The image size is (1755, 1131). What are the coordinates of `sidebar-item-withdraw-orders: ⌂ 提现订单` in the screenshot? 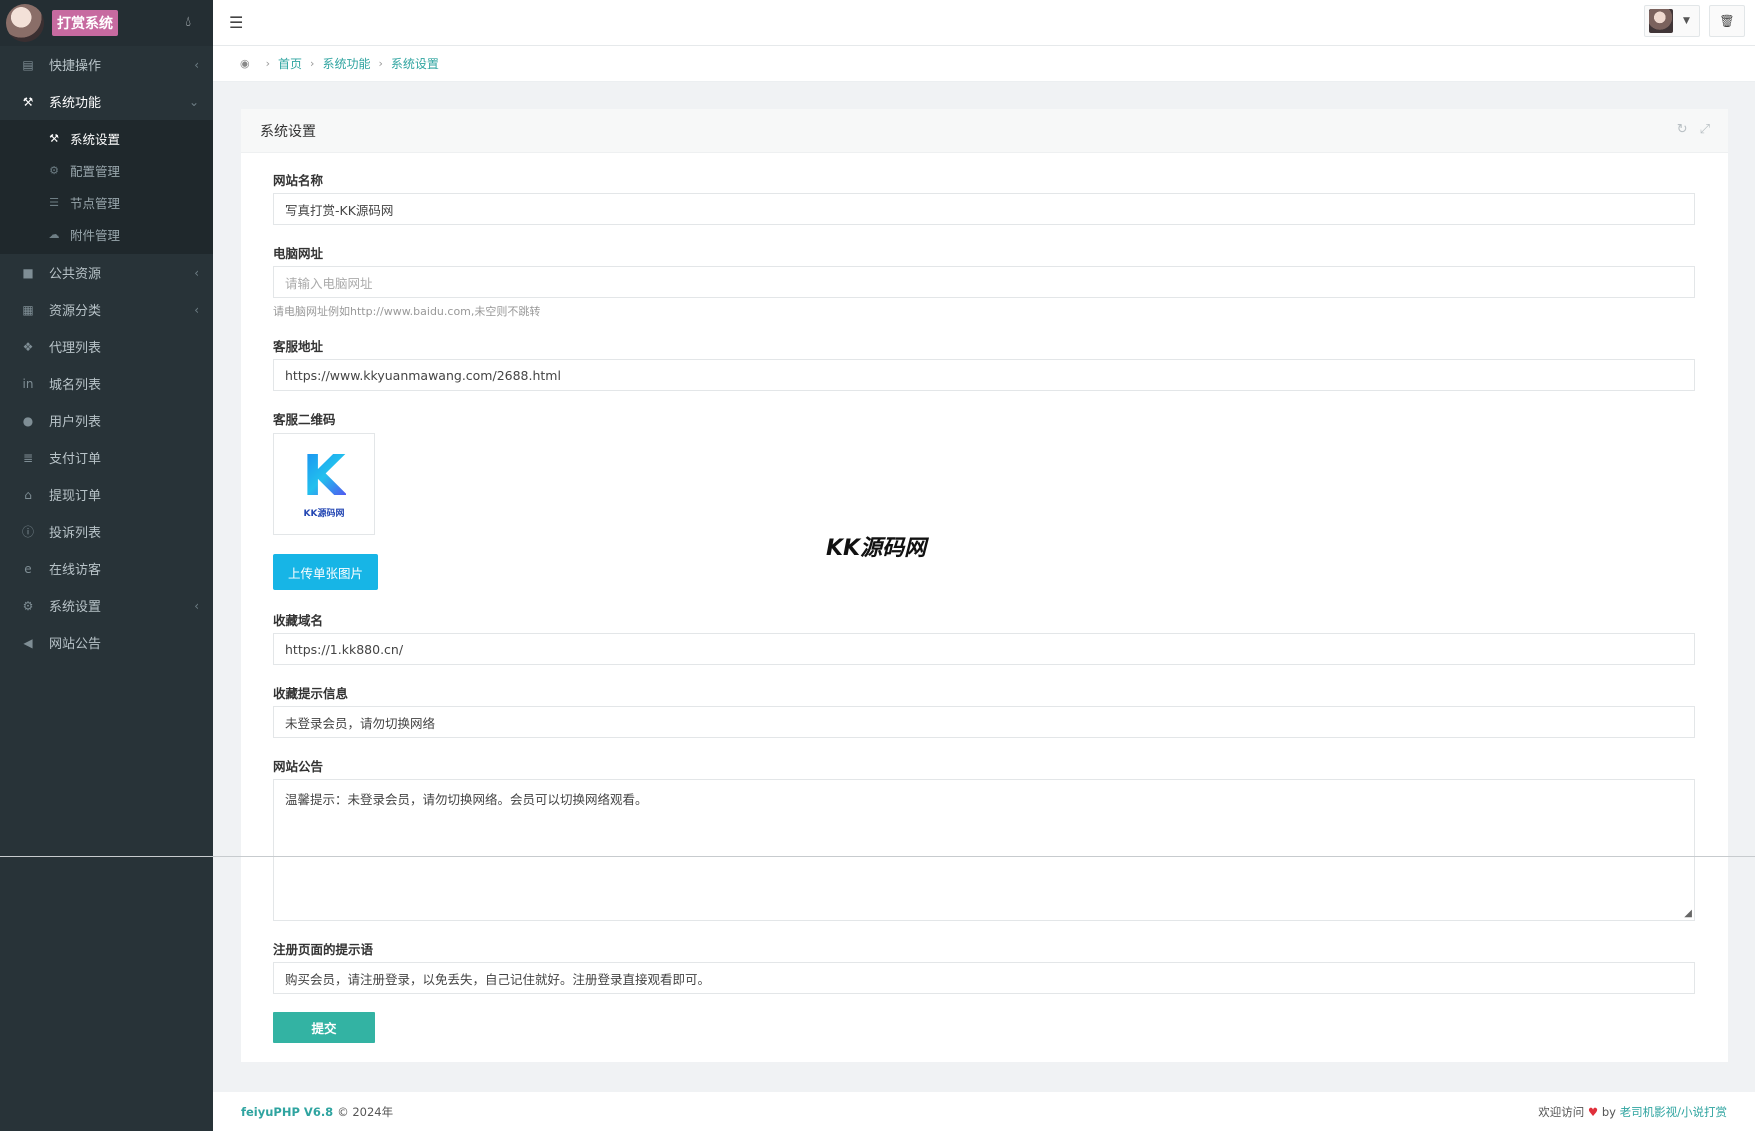 It's located at (106, 494).